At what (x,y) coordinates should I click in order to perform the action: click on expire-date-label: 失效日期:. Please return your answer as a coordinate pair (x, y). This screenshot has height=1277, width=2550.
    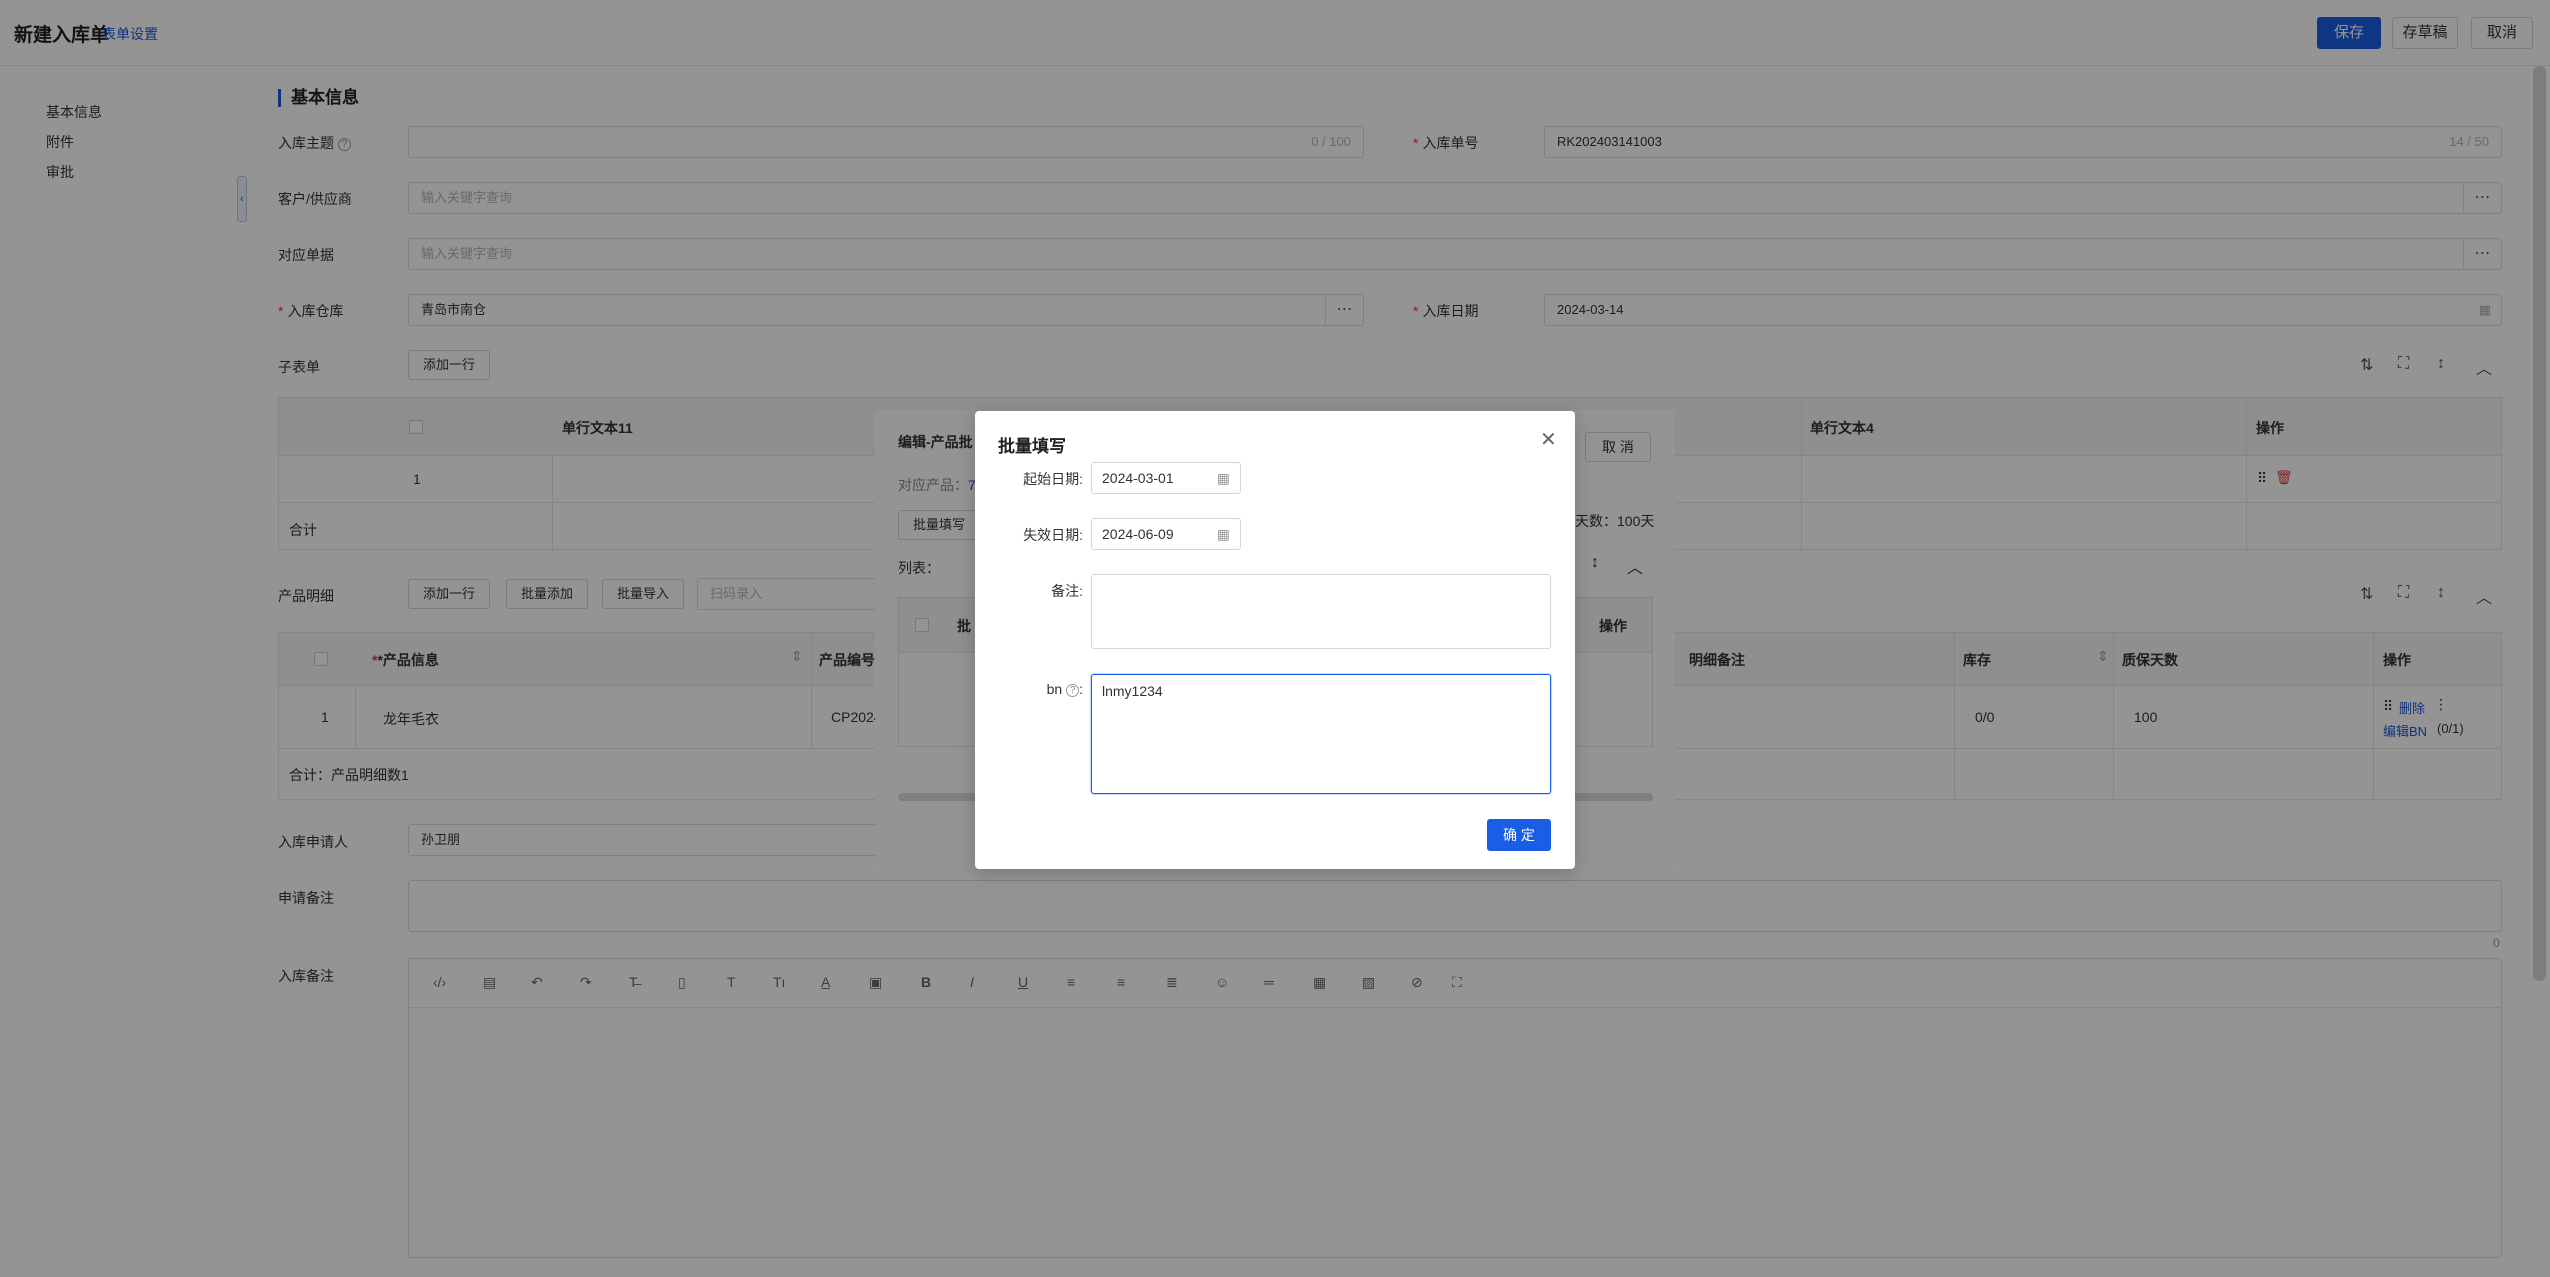
    Looking at the image, I should click on (1053, 535).